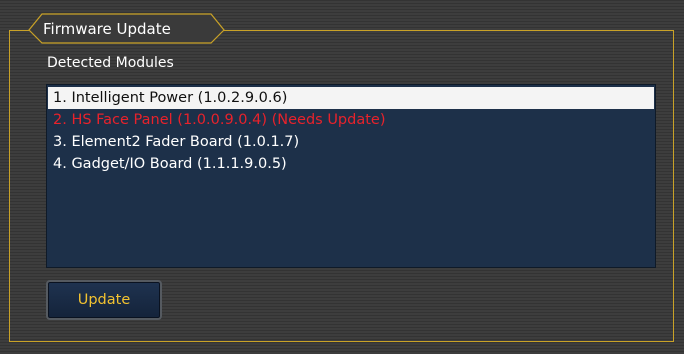 The width and height of the screenshot is (684, 354). Describe the element at coordinates (104, 300) in the screenshot. I see `update-button: Update` at that location.